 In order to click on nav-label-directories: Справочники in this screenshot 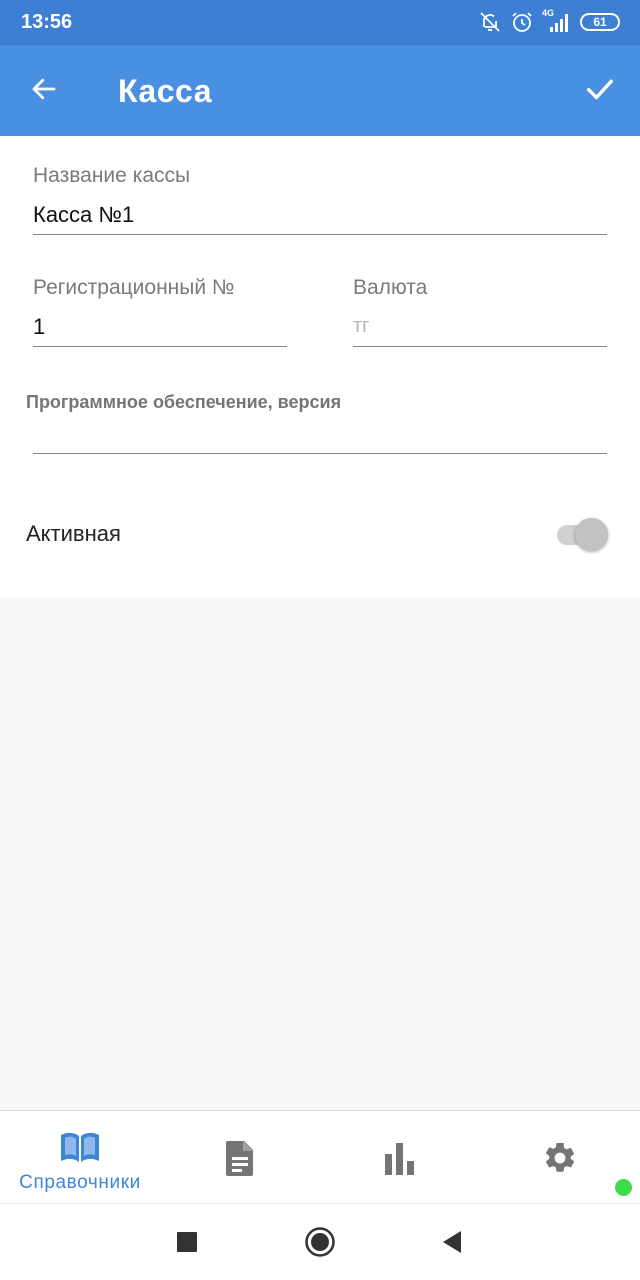, I will do `click(80, 1182)`.